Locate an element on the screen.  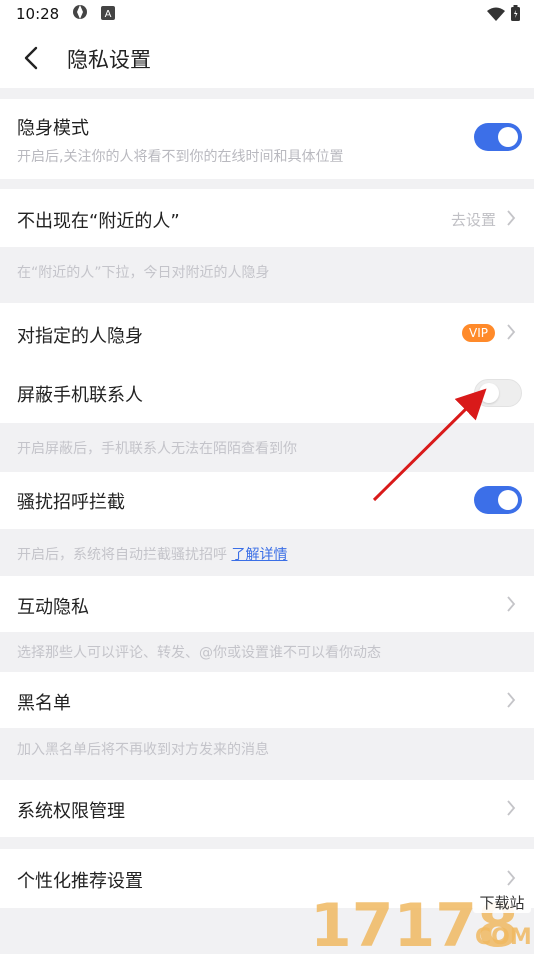
setting-description: 开启后,关注你的人将看不到你的在线时间和具体位置 is located at coordinates (180, 157).